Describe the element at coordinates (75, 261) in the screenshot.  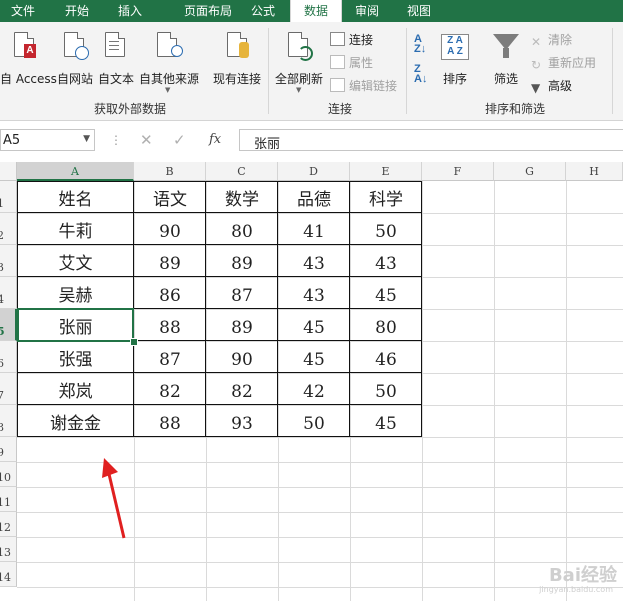
I see `table-cell: 艾文` at that location.